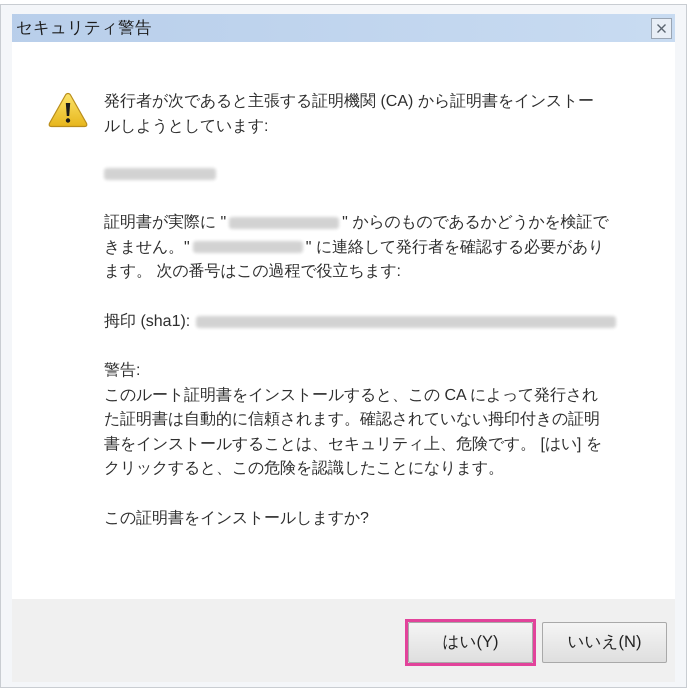  I want to click on question-text: この証明書をインストールしますか?, so click(236, 518).